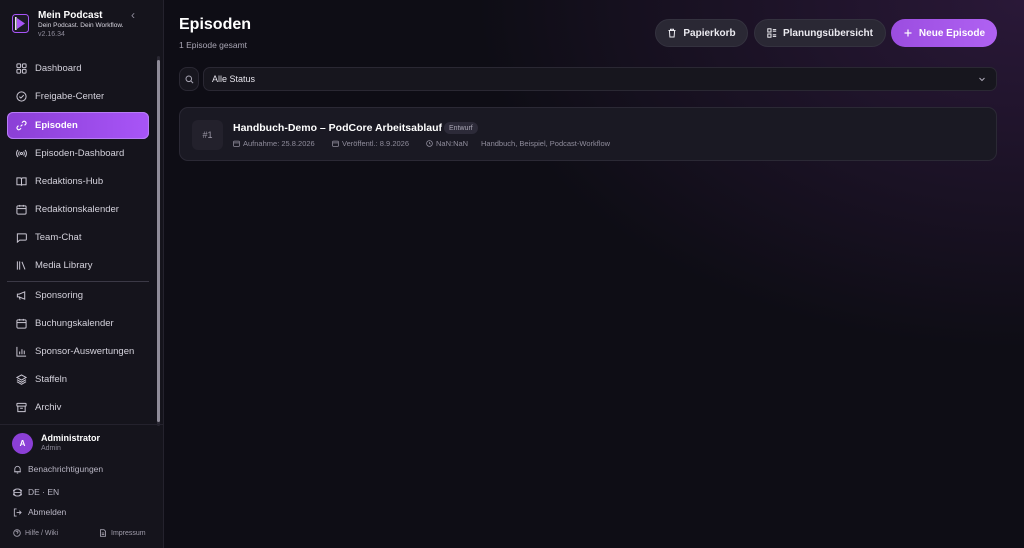 This screenshot has height=548, width=1024. I want to click on sidebar-item-label: Episoden, so click(56, 125).